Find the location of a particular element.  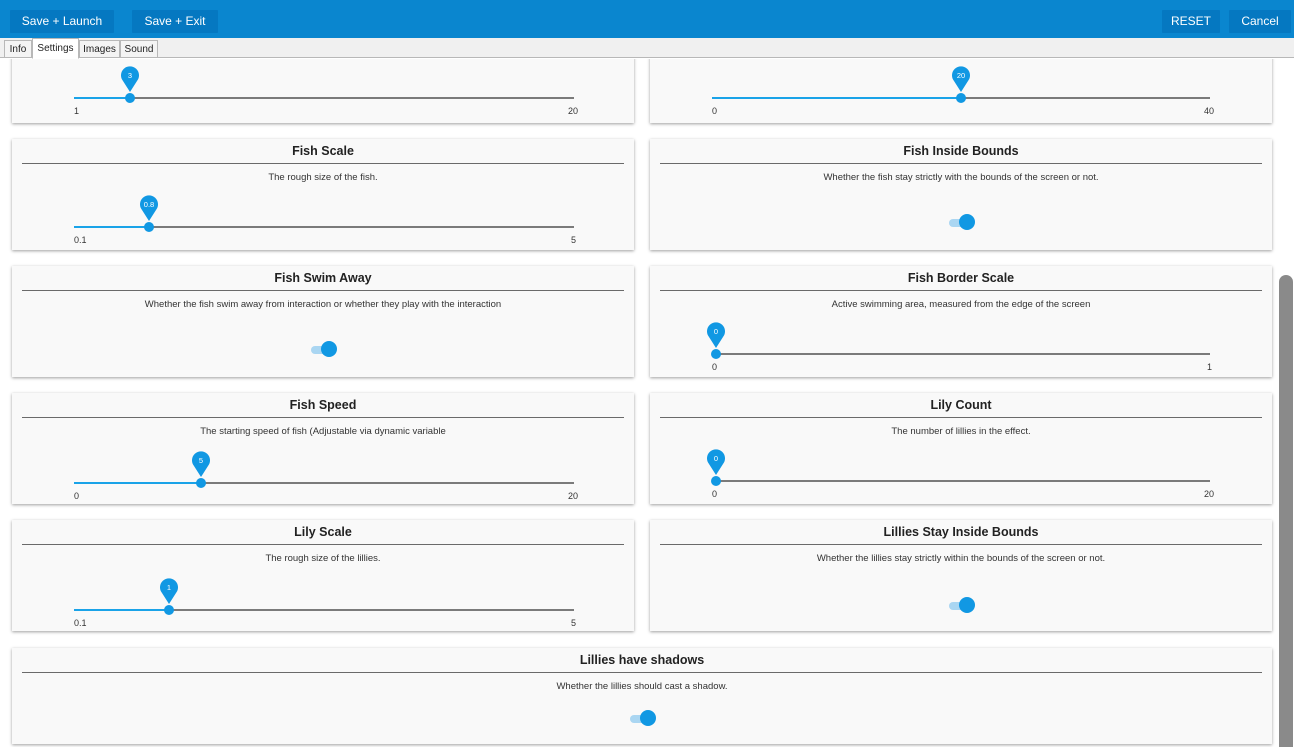

slider-max-label: 40 is located at coordinates (1208, 111).